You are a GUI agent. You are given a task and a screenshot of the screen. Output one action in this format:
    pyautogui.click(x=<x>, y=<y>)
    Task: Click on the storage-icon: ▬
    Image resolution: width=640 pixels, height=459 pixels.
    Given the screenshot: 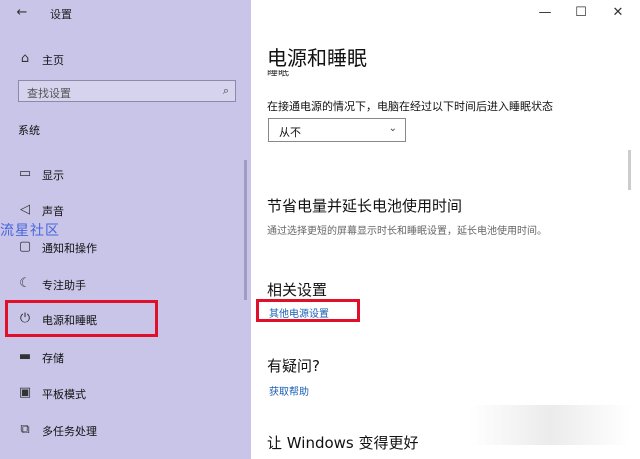 What is the action you would take?
    pyautogui.click(x=25, y=356)
    